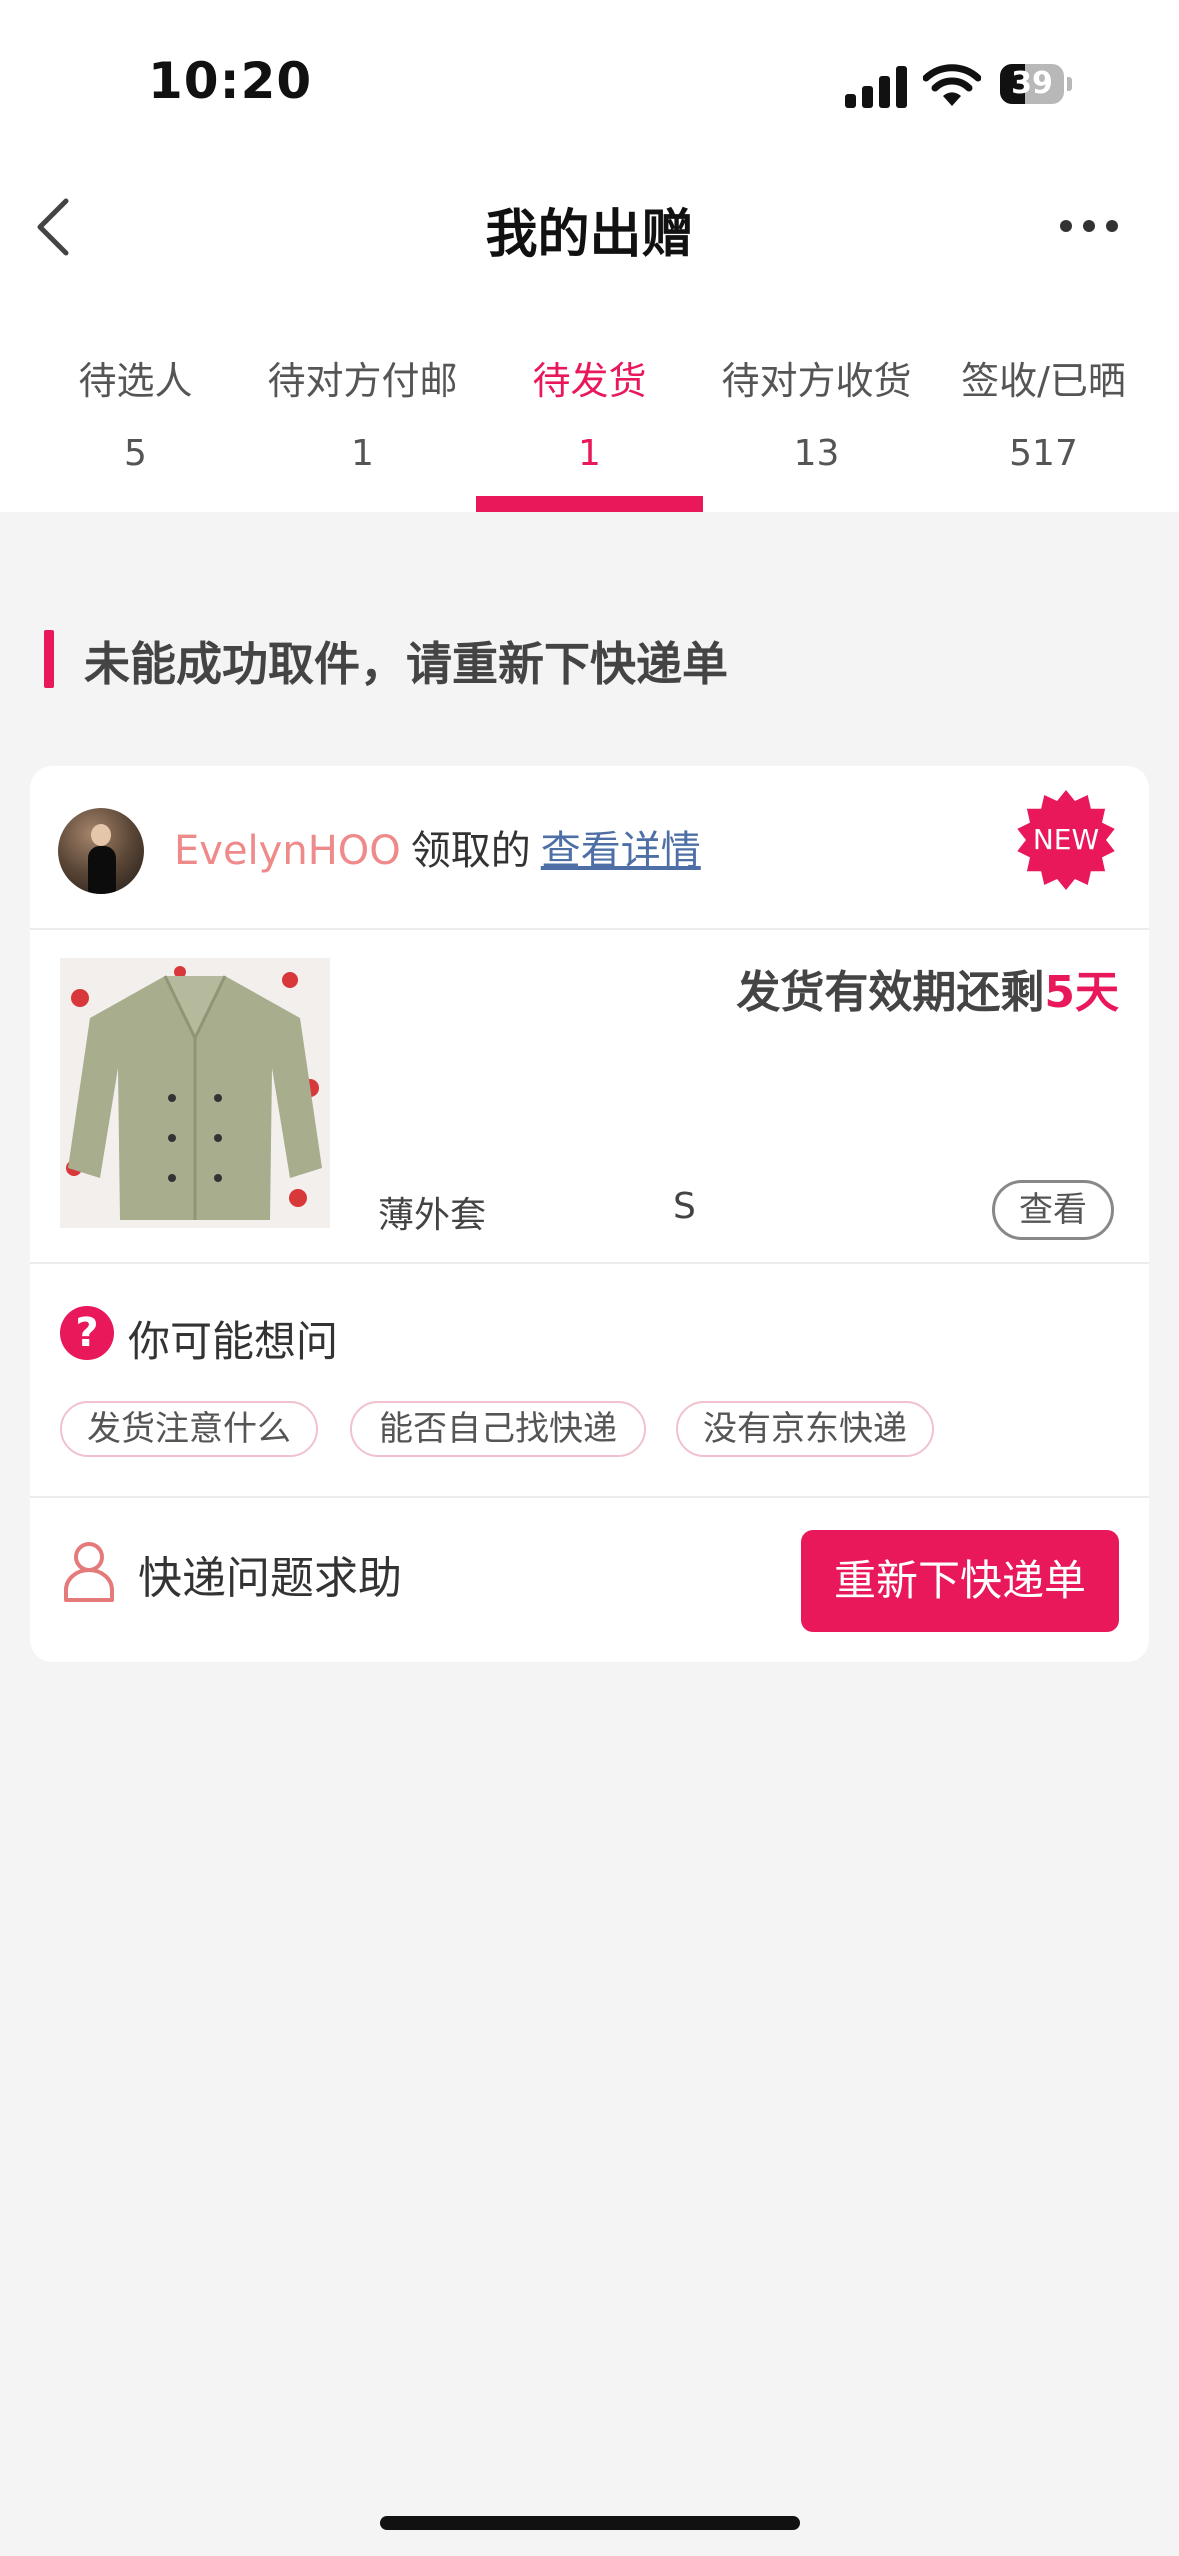  What do you see at coordinates (432, 1215) in the screenshot?
I see `item-name: 薄外套` at bounding box center [432, 1215].